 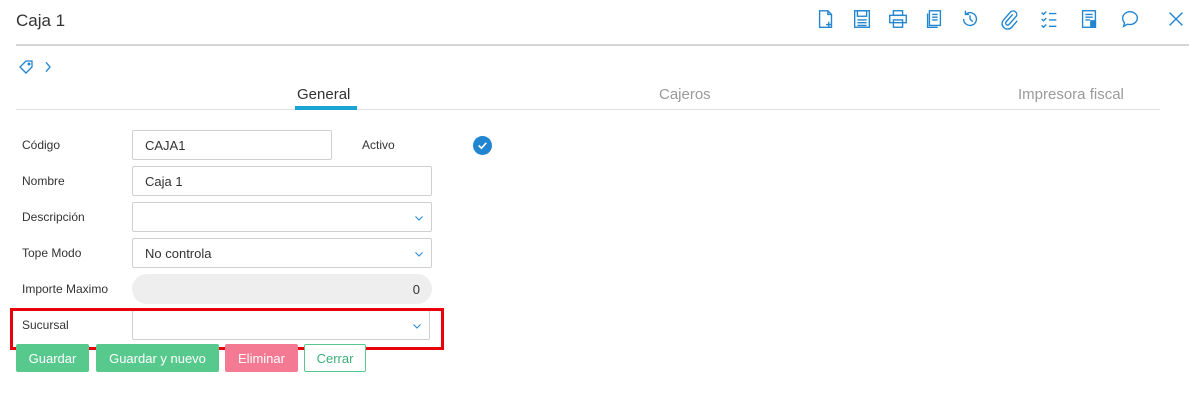 I want to click on tag-icon, so click(x=26, y=69).